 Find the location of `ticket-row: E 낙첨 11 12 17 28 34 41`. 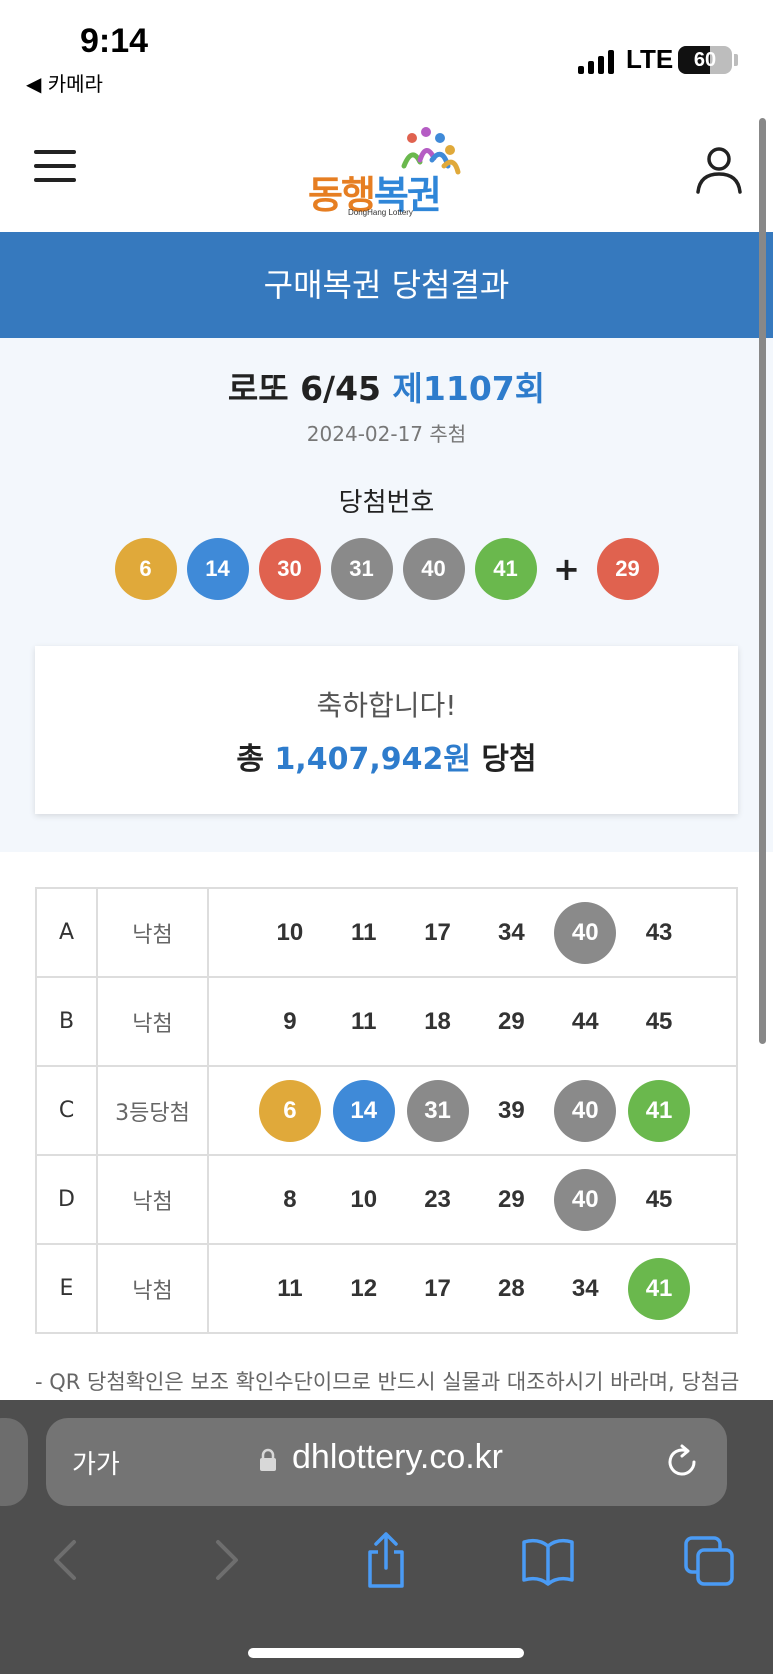

ticket-row: E 낙첨 11 12 17 28 34 41 is located at coordinates (386, 1288).